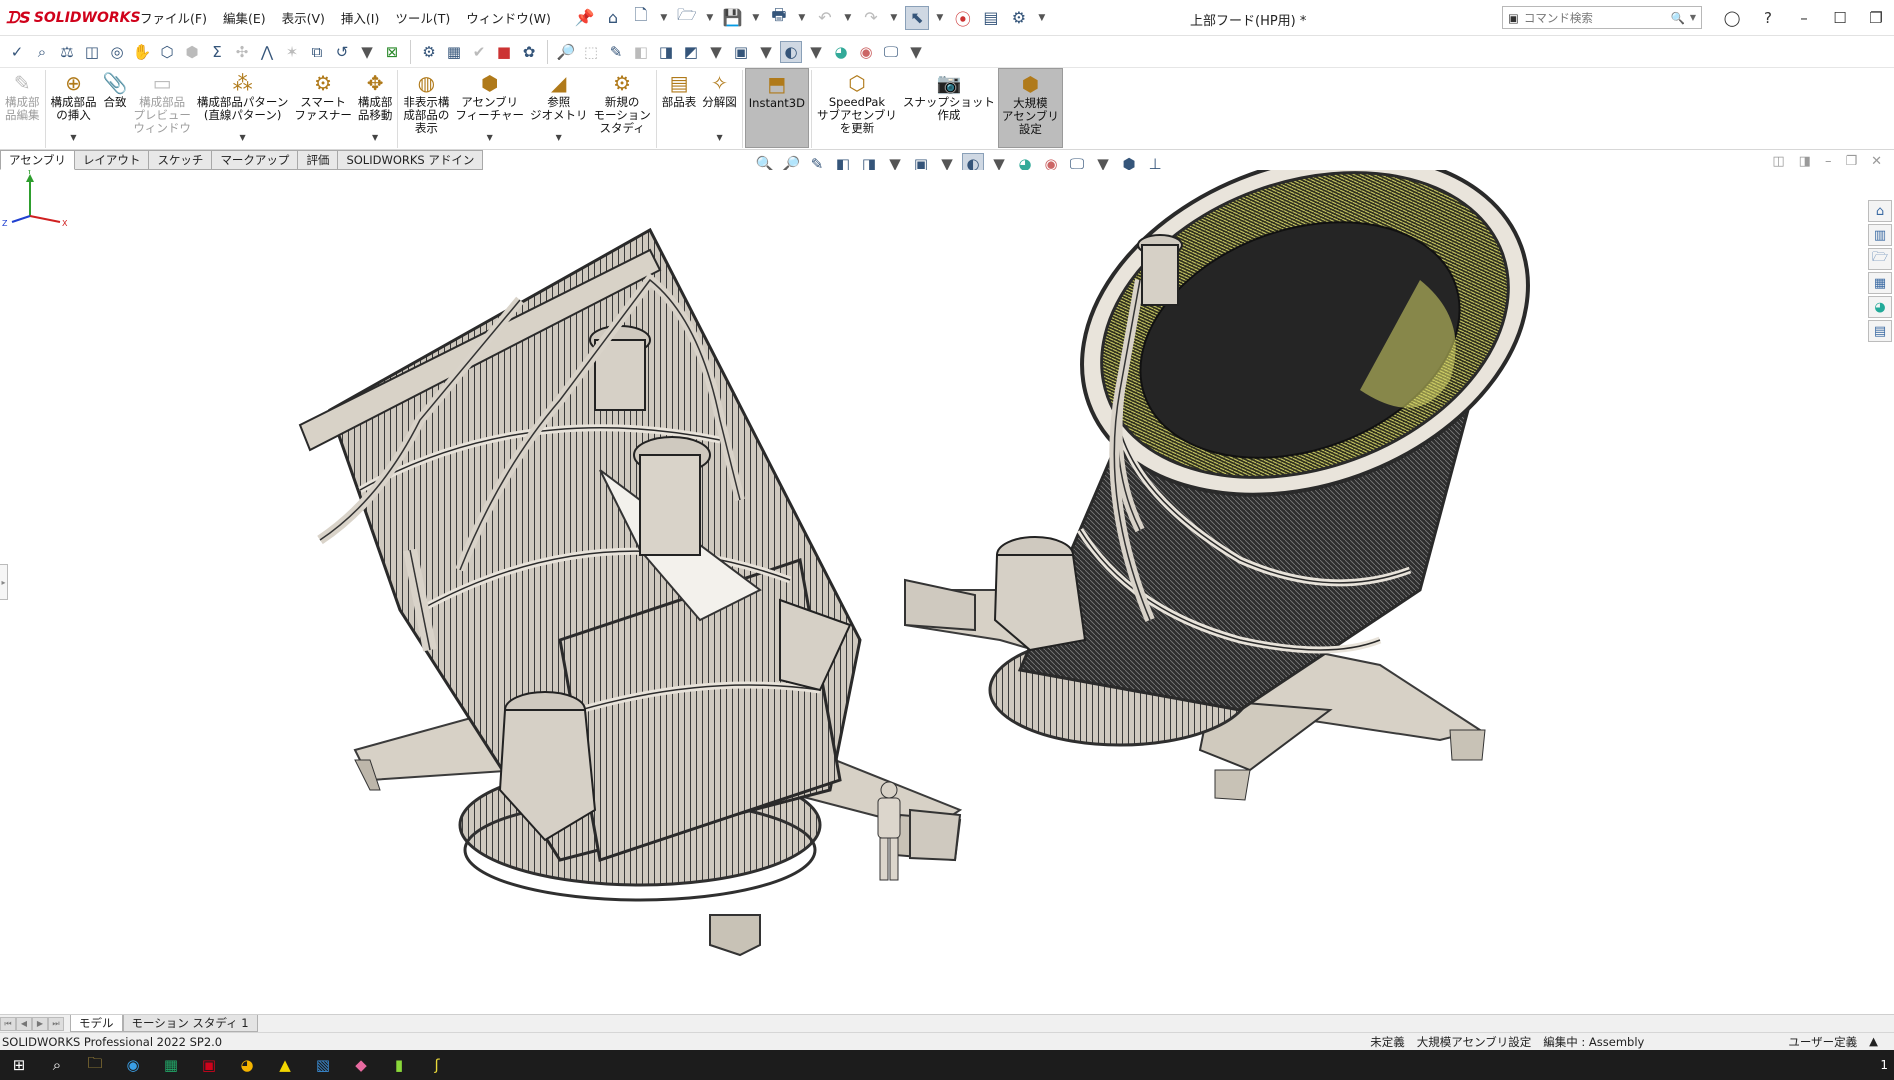 The height and width of the screenshot is (1080, 1894). I want to click on appearance-icon: ◕, so click(841, 52).